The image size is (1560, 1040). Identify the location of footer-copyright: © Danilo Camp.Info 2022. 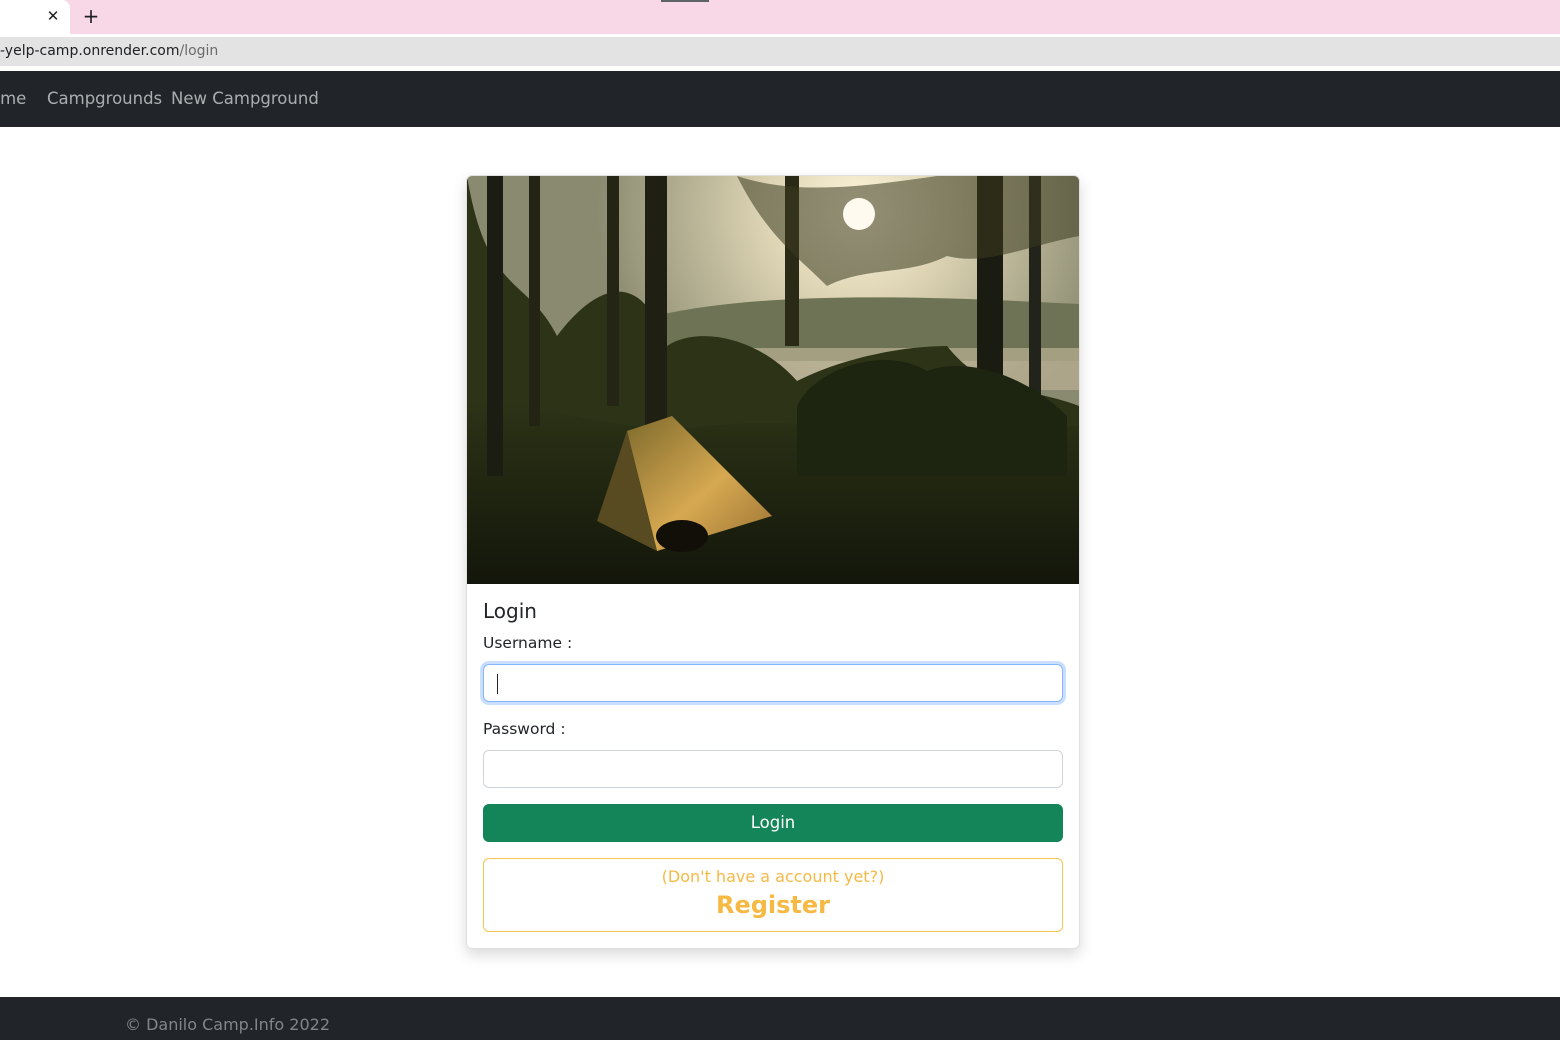
(228, 1024).